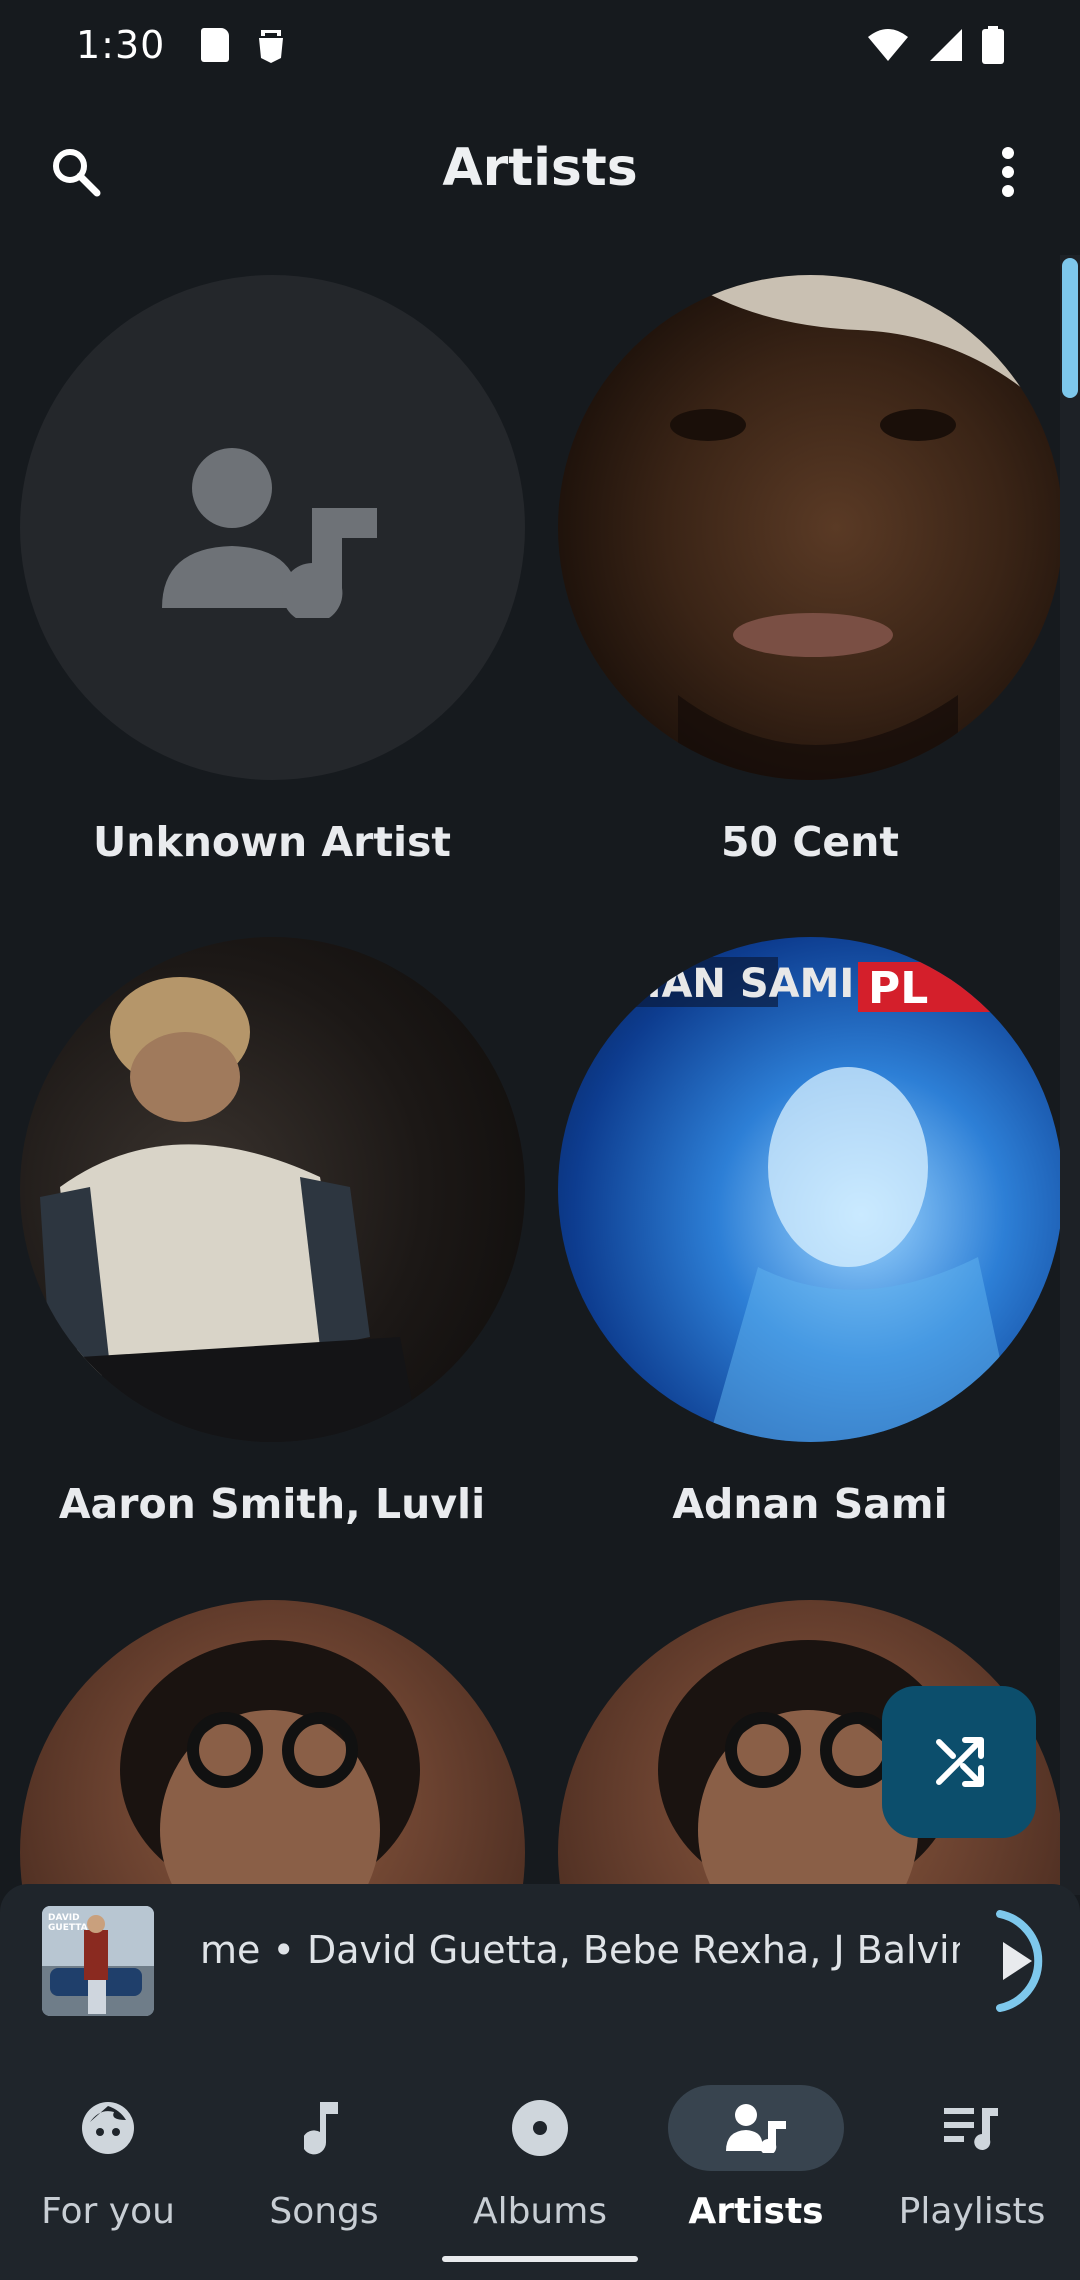  I want to click on battery-icon, so click(993, 45).